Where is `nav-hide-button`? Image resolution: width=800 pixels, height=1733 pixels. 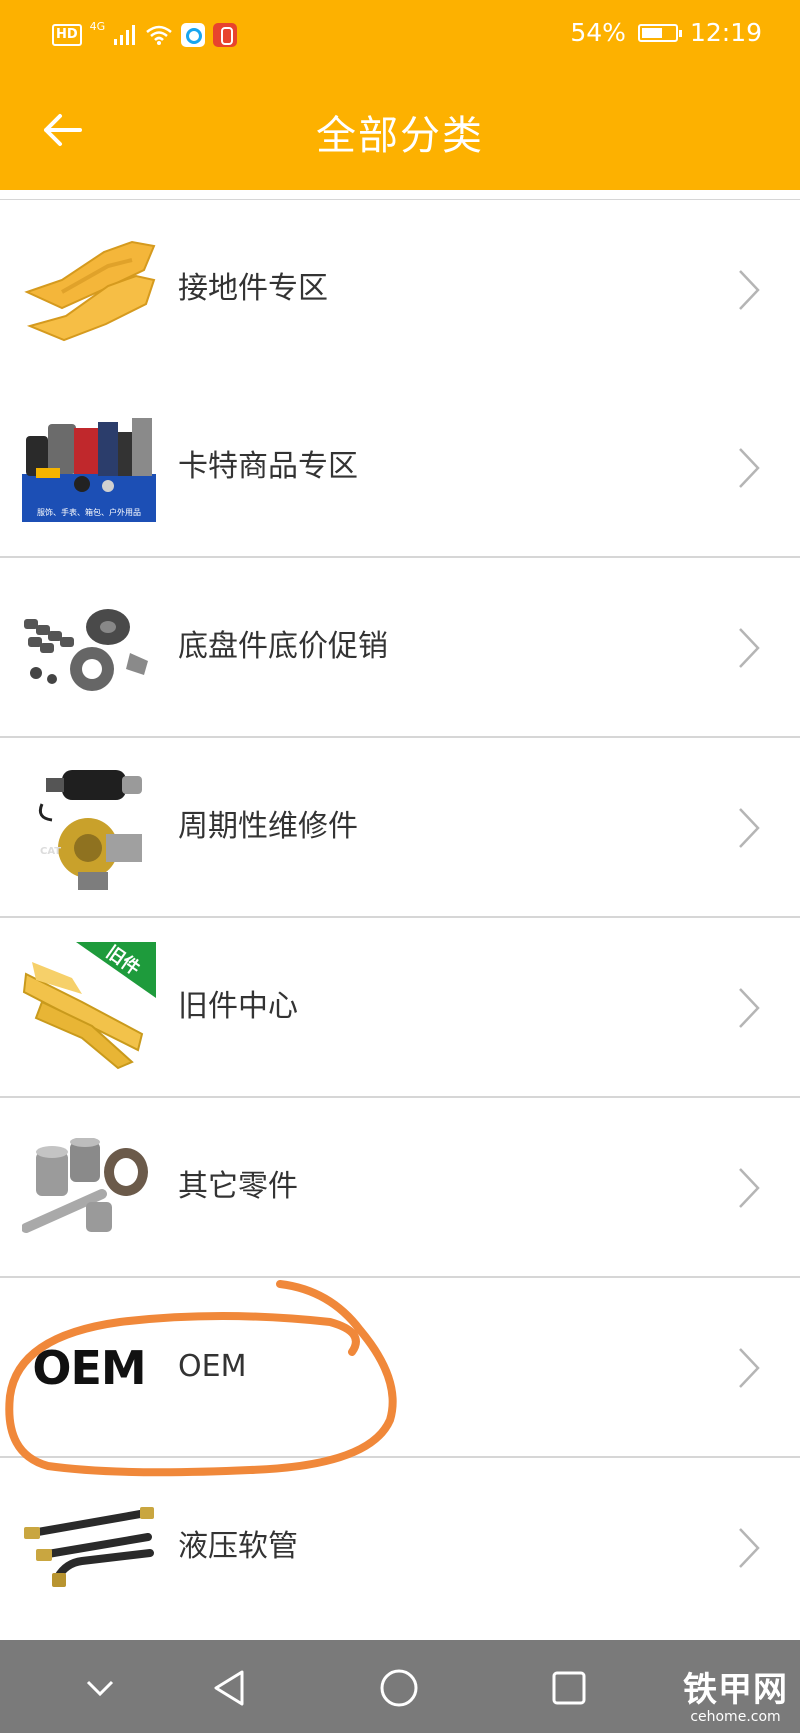 nav-hide-button is located at coordinates (100, 1688).